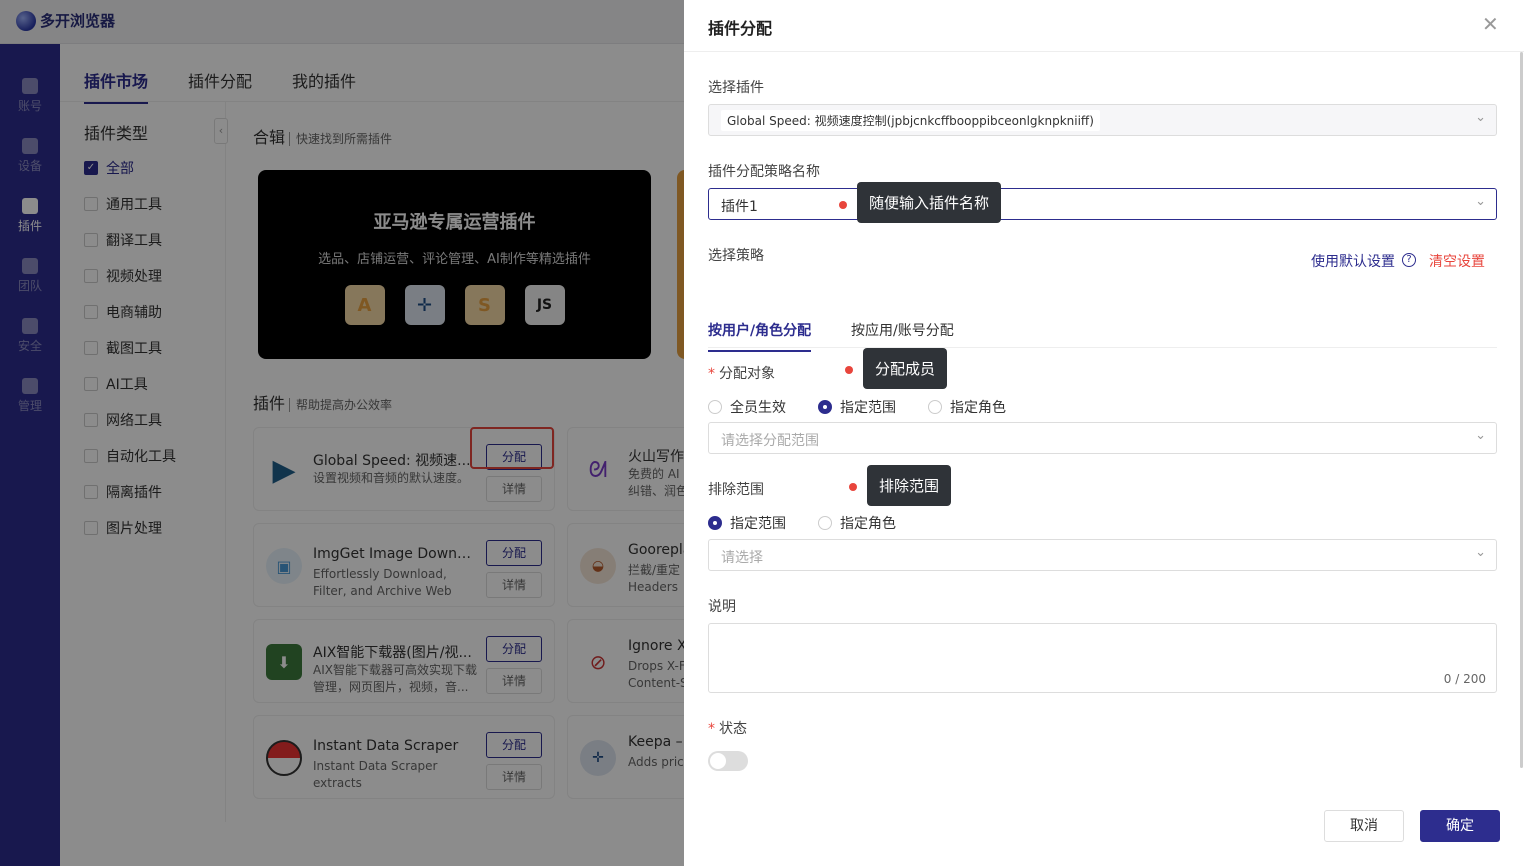 The width and height of the screenshot is (1524, 866). What do you see at coordinates (1102, 658) in the screenshot?
I see `description-textarea: 0 / 200` at bounding box center [1102, 658].